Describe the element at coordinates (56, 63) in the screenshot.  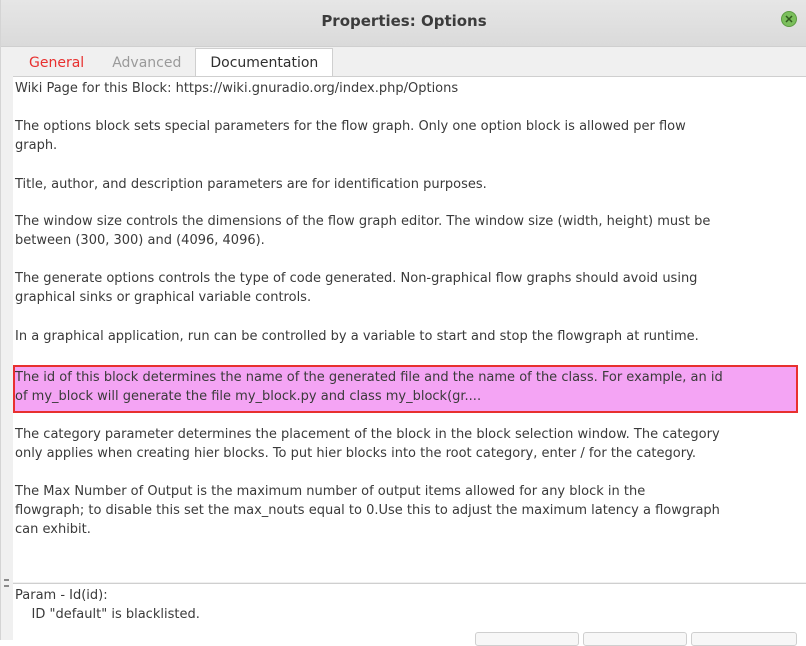
I see `tab-general: General` at that location.